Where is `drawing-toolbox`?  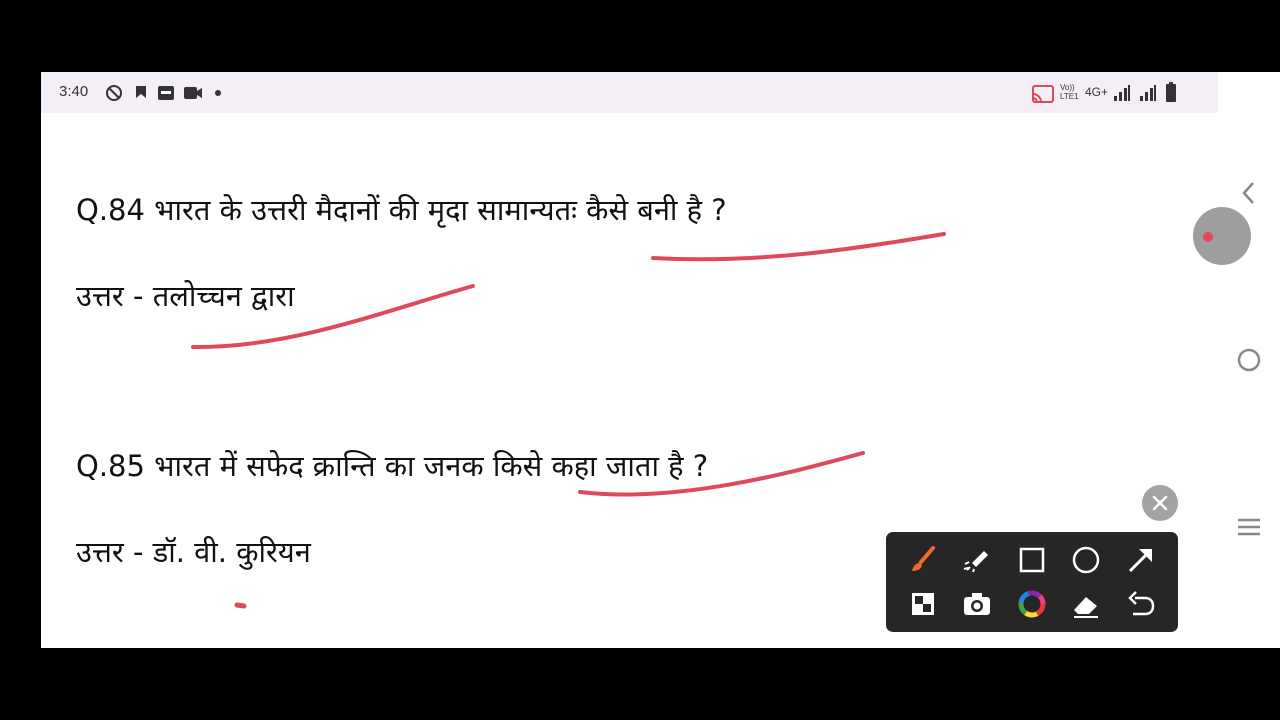
drawing-toolbox is located at coordinates (1032, 582).